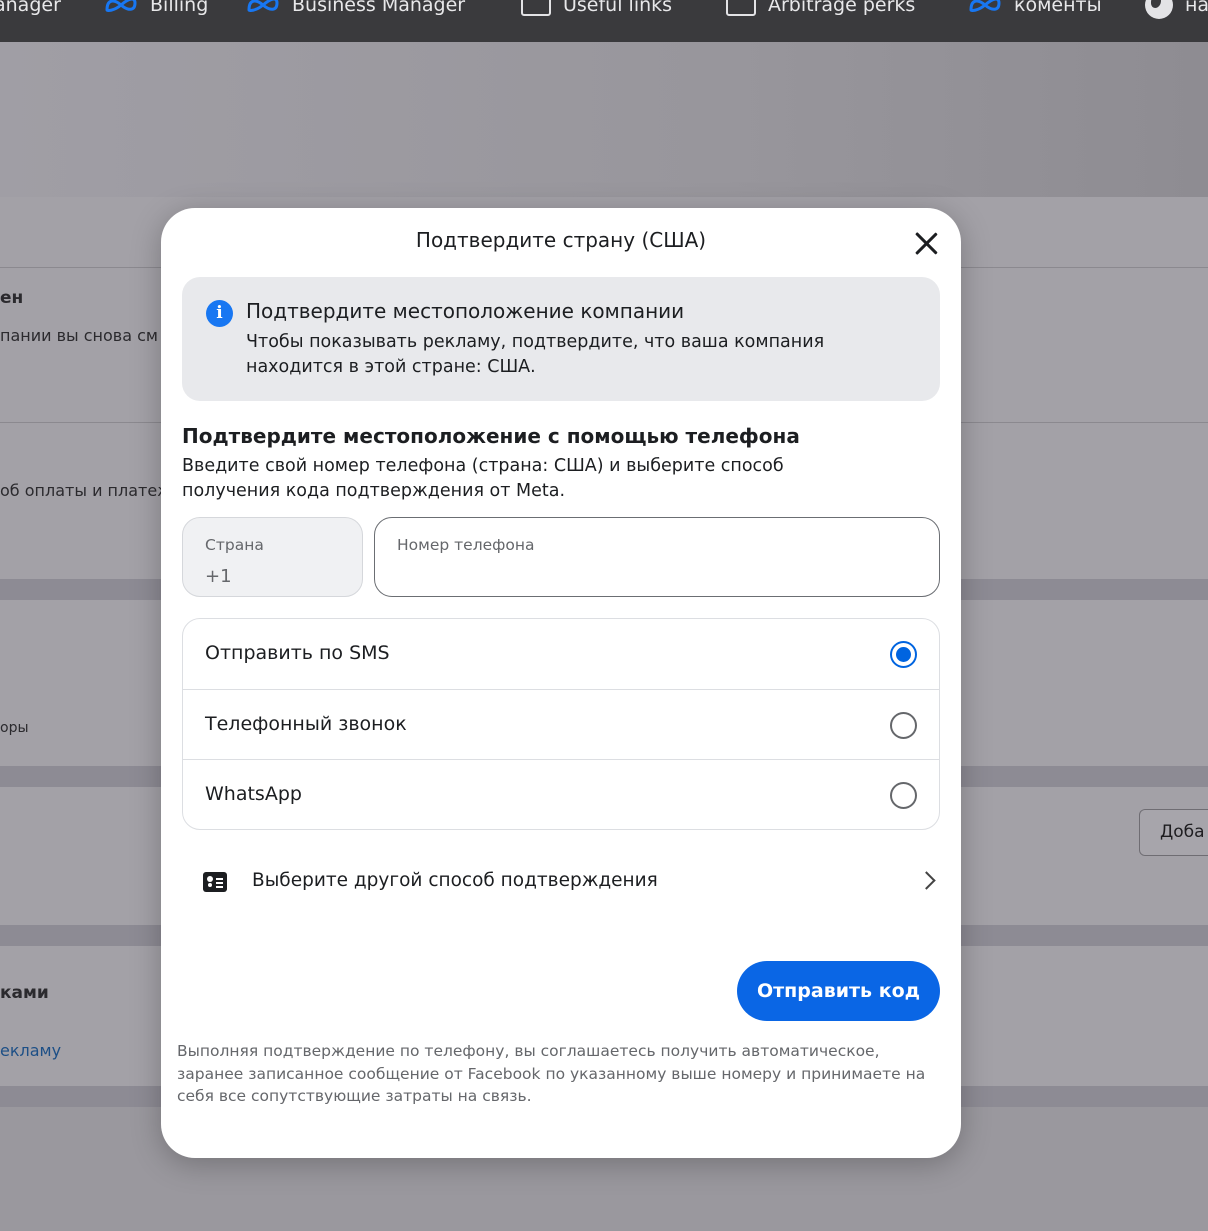 This screenshot has width=1208, height=1231. What do you see at coordinates (179, 8) in the screenshot?
I see `bookmark-label: Billing` at bounding box center [179, 8].